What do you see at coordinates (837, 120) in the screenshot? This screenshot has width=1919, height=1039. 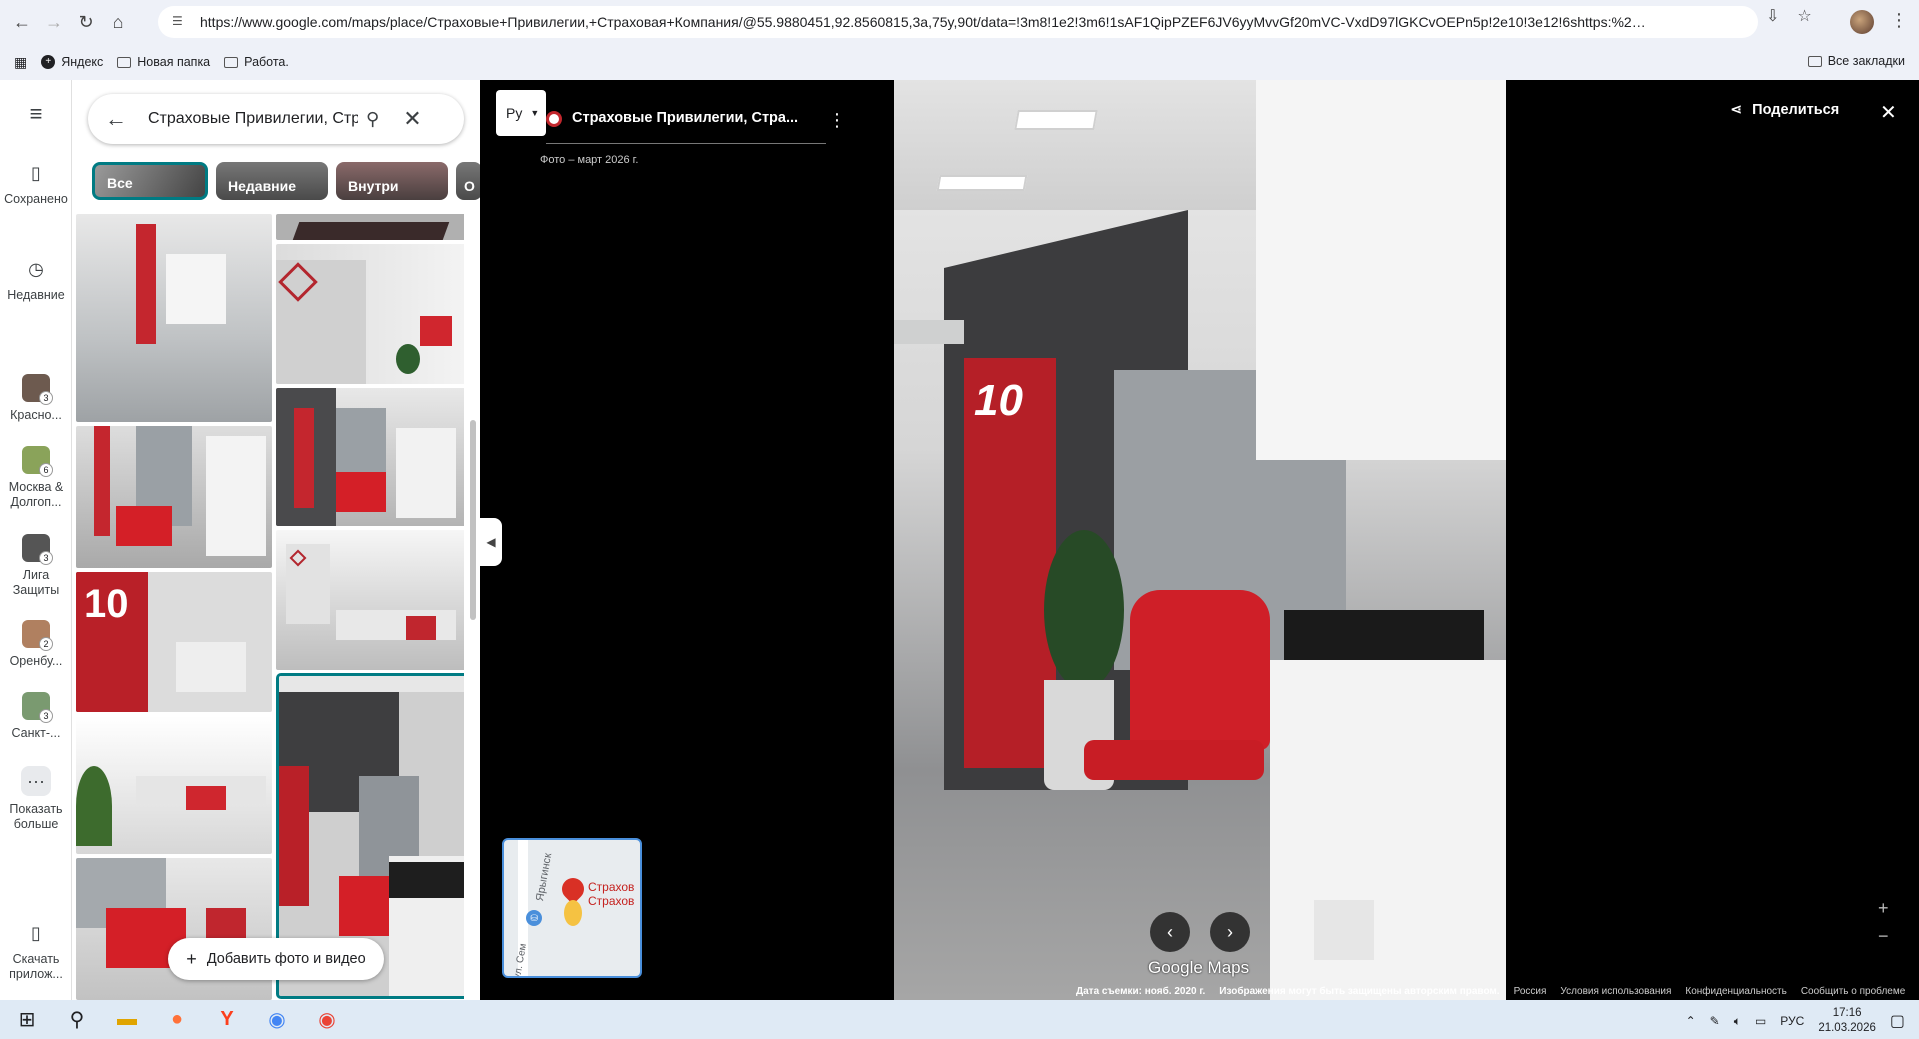 I see `more-options-icon: ⋮` at bounding box center [837, 120].